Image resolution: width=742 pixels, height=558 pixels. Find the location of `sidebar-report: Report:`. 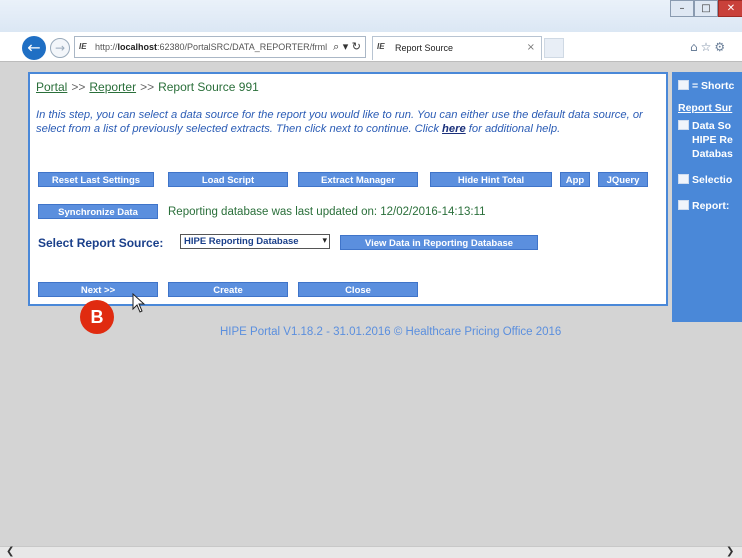

sidebar-report: Report: is located at coordinates (703, 206).